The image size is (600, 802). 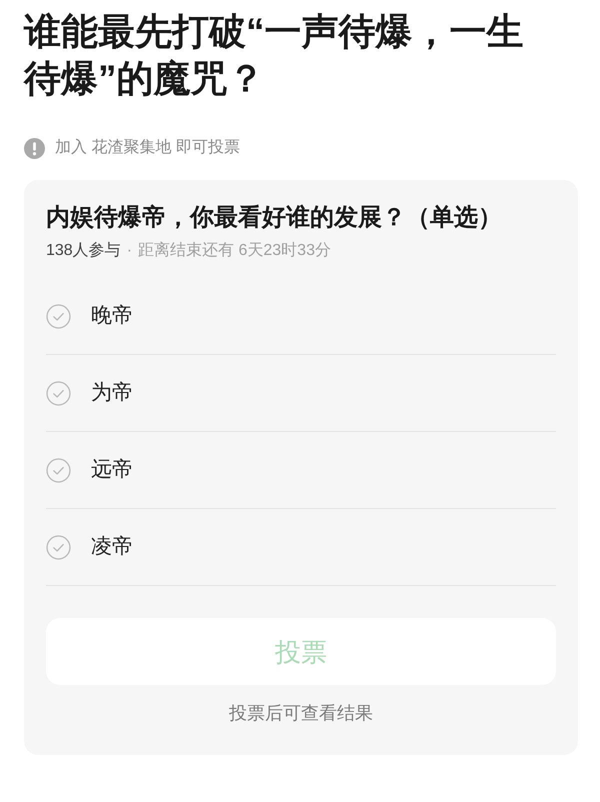 I want to click on poll-question: 内娱待爆帝，你最看好谁的发展？（单选）, so click(x=274, y=218).